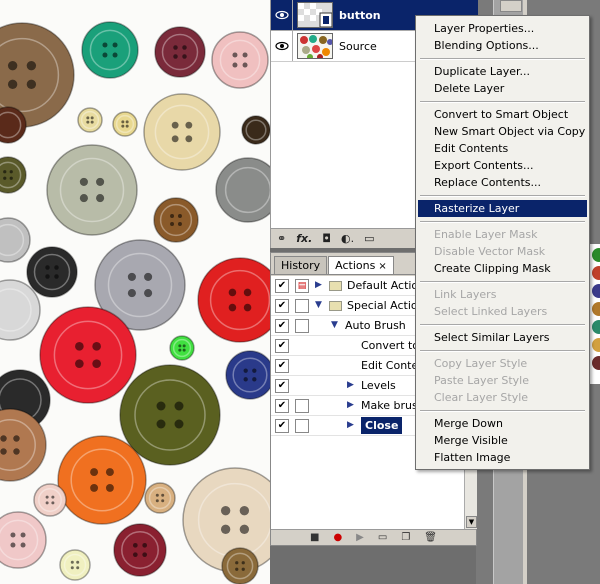 The image size is (600, 584). Describe the element at coordinates (302, 286) in the screenshot. I see `dialog-toggle-icon: ▤` at that location.